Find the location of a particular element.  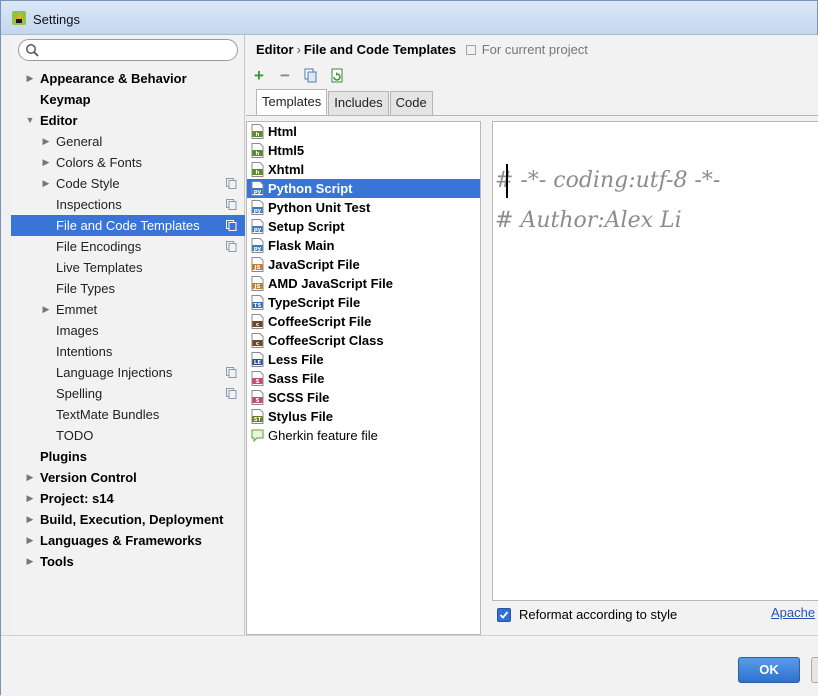

minus-icon: − is located at coordinates (285, 75).